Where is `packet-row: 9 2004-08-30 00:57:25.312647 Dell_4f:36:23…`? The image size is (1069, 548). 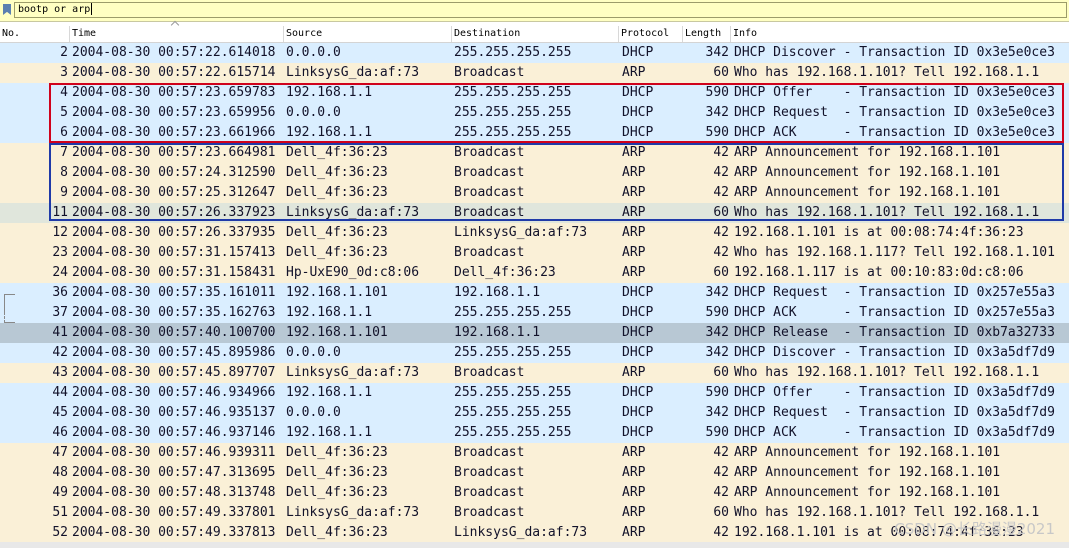
packet-row: 9 2004-08-30 00:57:25.312647 Dell_4f:36:23… is located at coordinates (534, 193).